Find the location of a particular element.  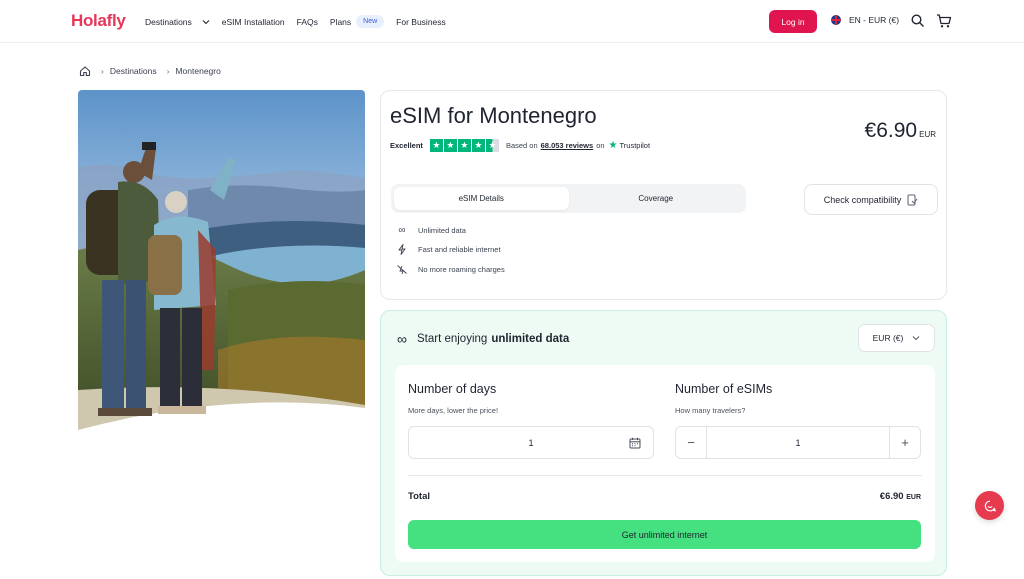

reviews-link: 68.053 reviews is located at coordinates (567, 145).